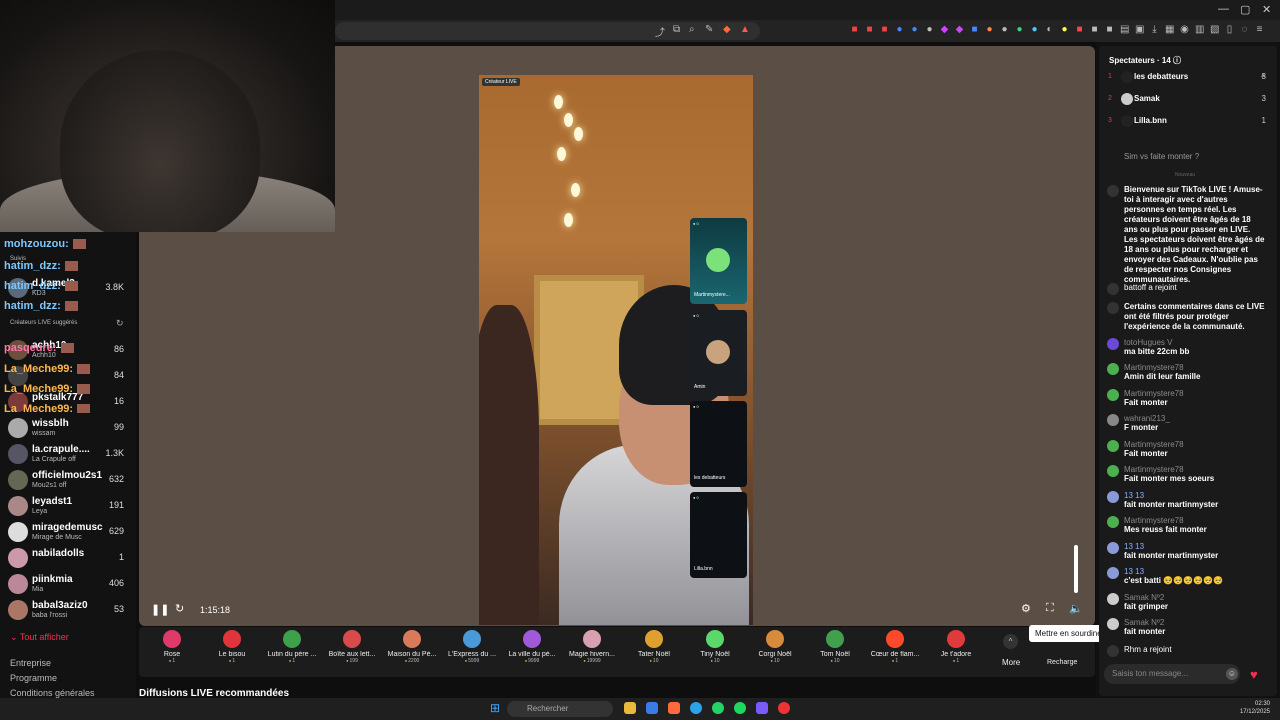 Image resolution: width=1280 pixels, height=720 pixels. Describe the element at coordinates (160, 609) in the screenshot. I see `pause-button: ❚❚` at that location.